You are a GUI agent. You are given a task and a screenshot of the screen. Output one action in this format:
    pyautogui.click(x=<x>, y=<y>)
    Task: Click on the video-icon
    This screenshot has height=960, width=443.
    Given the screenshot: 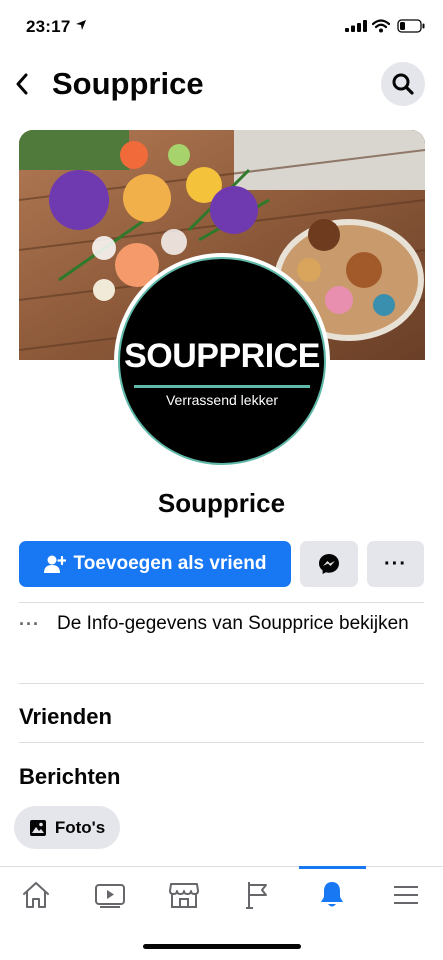 What is the action you would take?
    pyautogui.click(x=110, y=896)
    